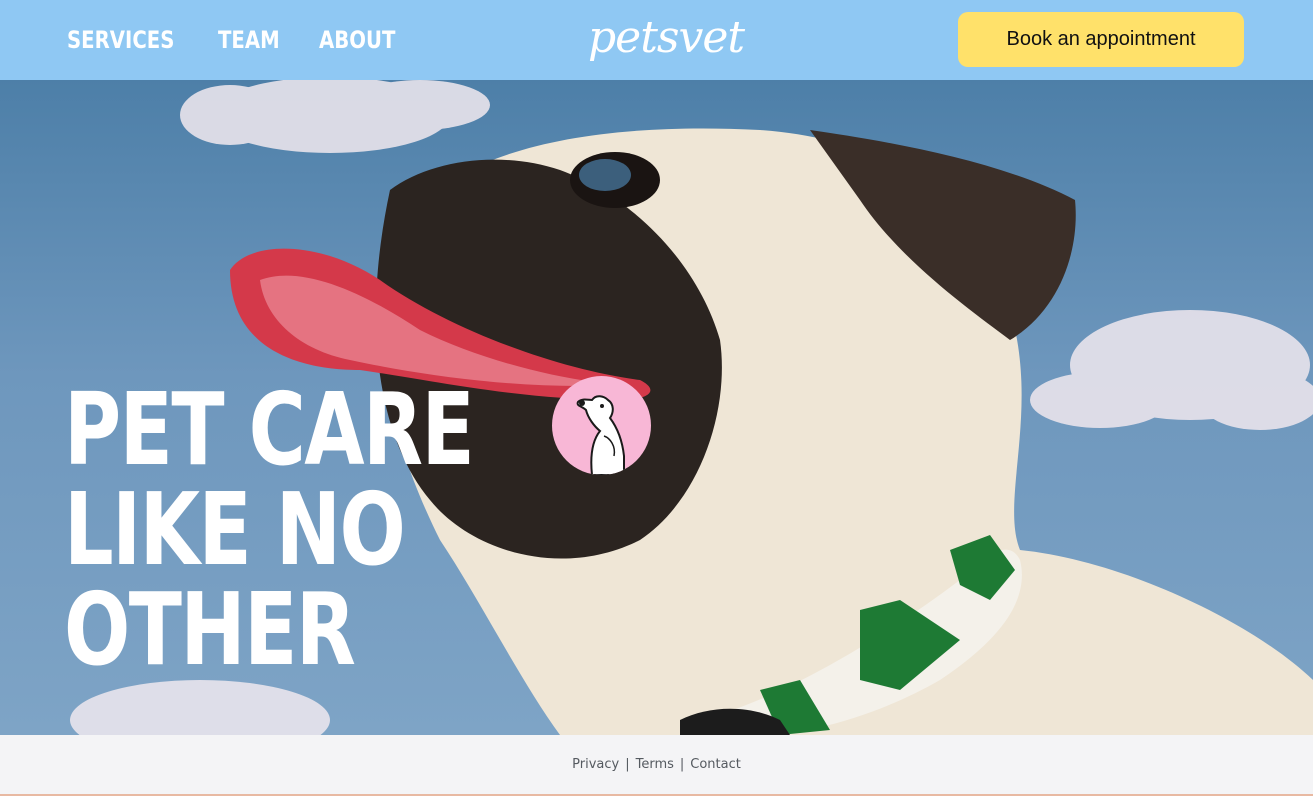 This screenshot has width=1313, height=796. Describe the element at coordinates (249, 40) in the screenshot. I see `nav-link-team: TEAM` at that location.